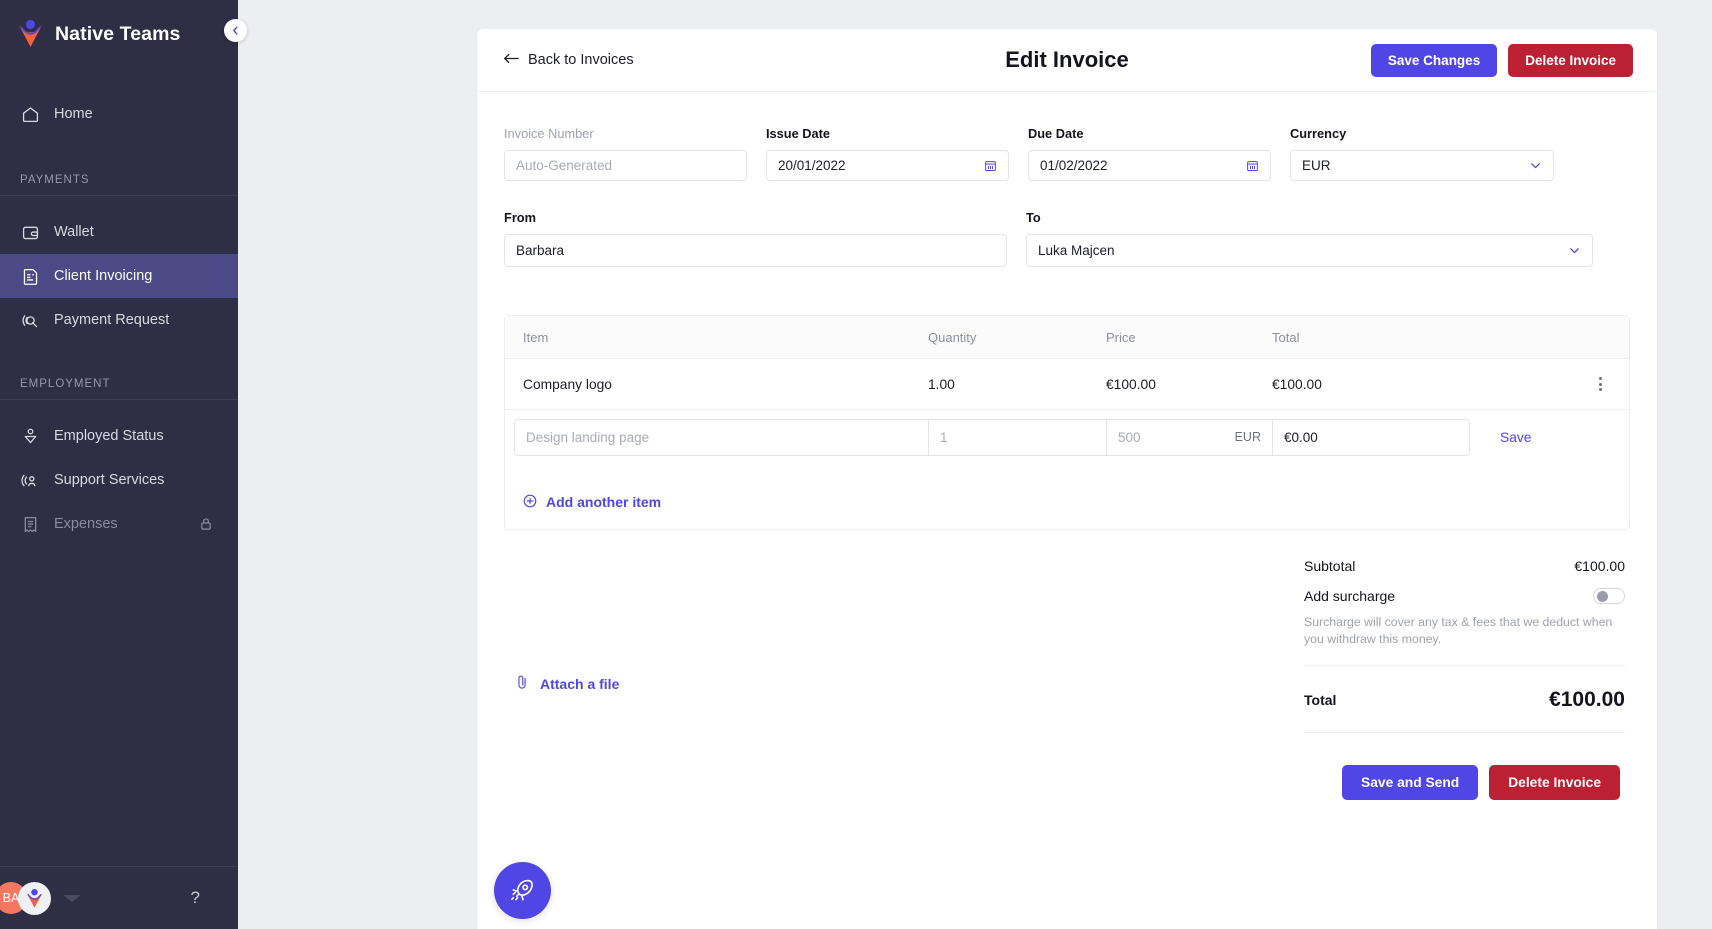 This screenshot has height=929, width=1712. What do you see at coordinates (1076, 250) in the screenshot?
I see `to-value: Luka Majcen` at bounding box center [1076, 250].